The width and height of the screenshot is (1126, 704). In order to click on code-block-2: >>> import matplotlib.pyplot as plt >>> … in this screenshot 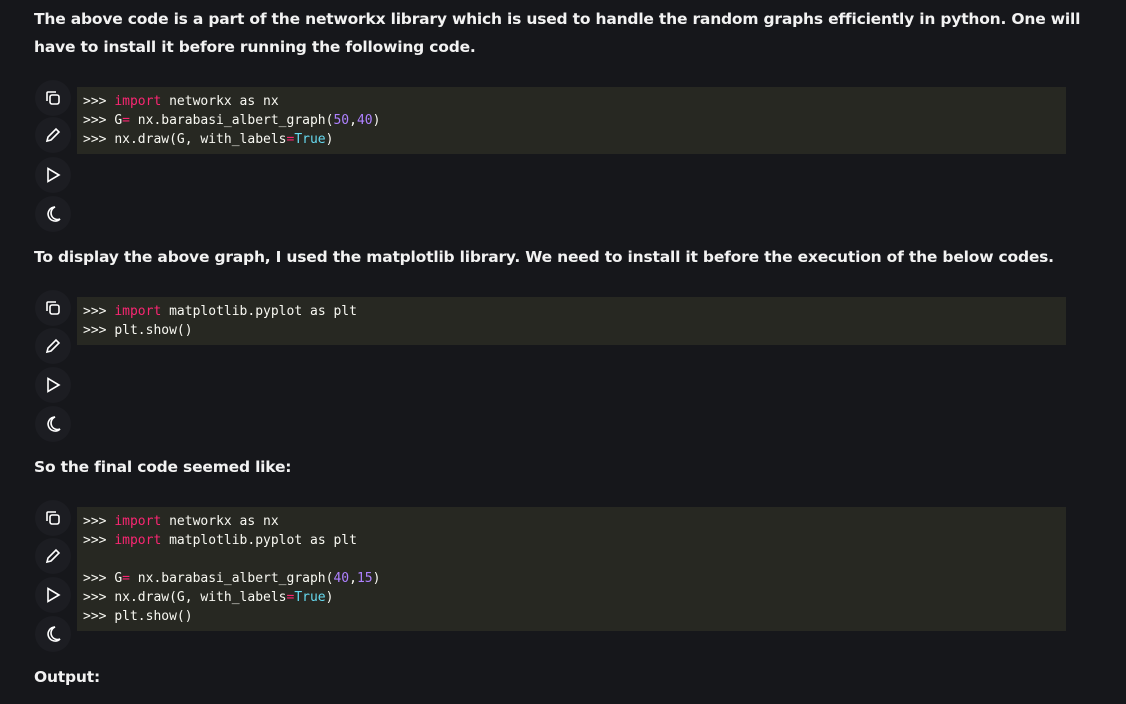, I will do `click(571, 321)`.